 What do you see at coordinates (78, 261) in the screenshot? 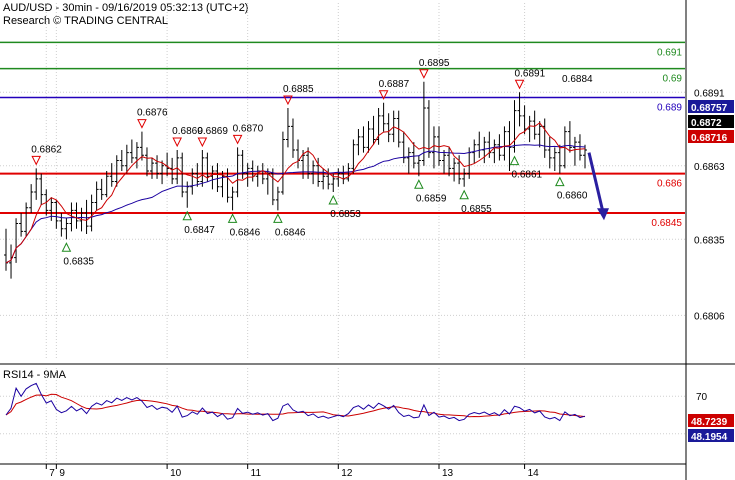
I see `swing-low-label: 0.6835` at bounding box center [78, 261].